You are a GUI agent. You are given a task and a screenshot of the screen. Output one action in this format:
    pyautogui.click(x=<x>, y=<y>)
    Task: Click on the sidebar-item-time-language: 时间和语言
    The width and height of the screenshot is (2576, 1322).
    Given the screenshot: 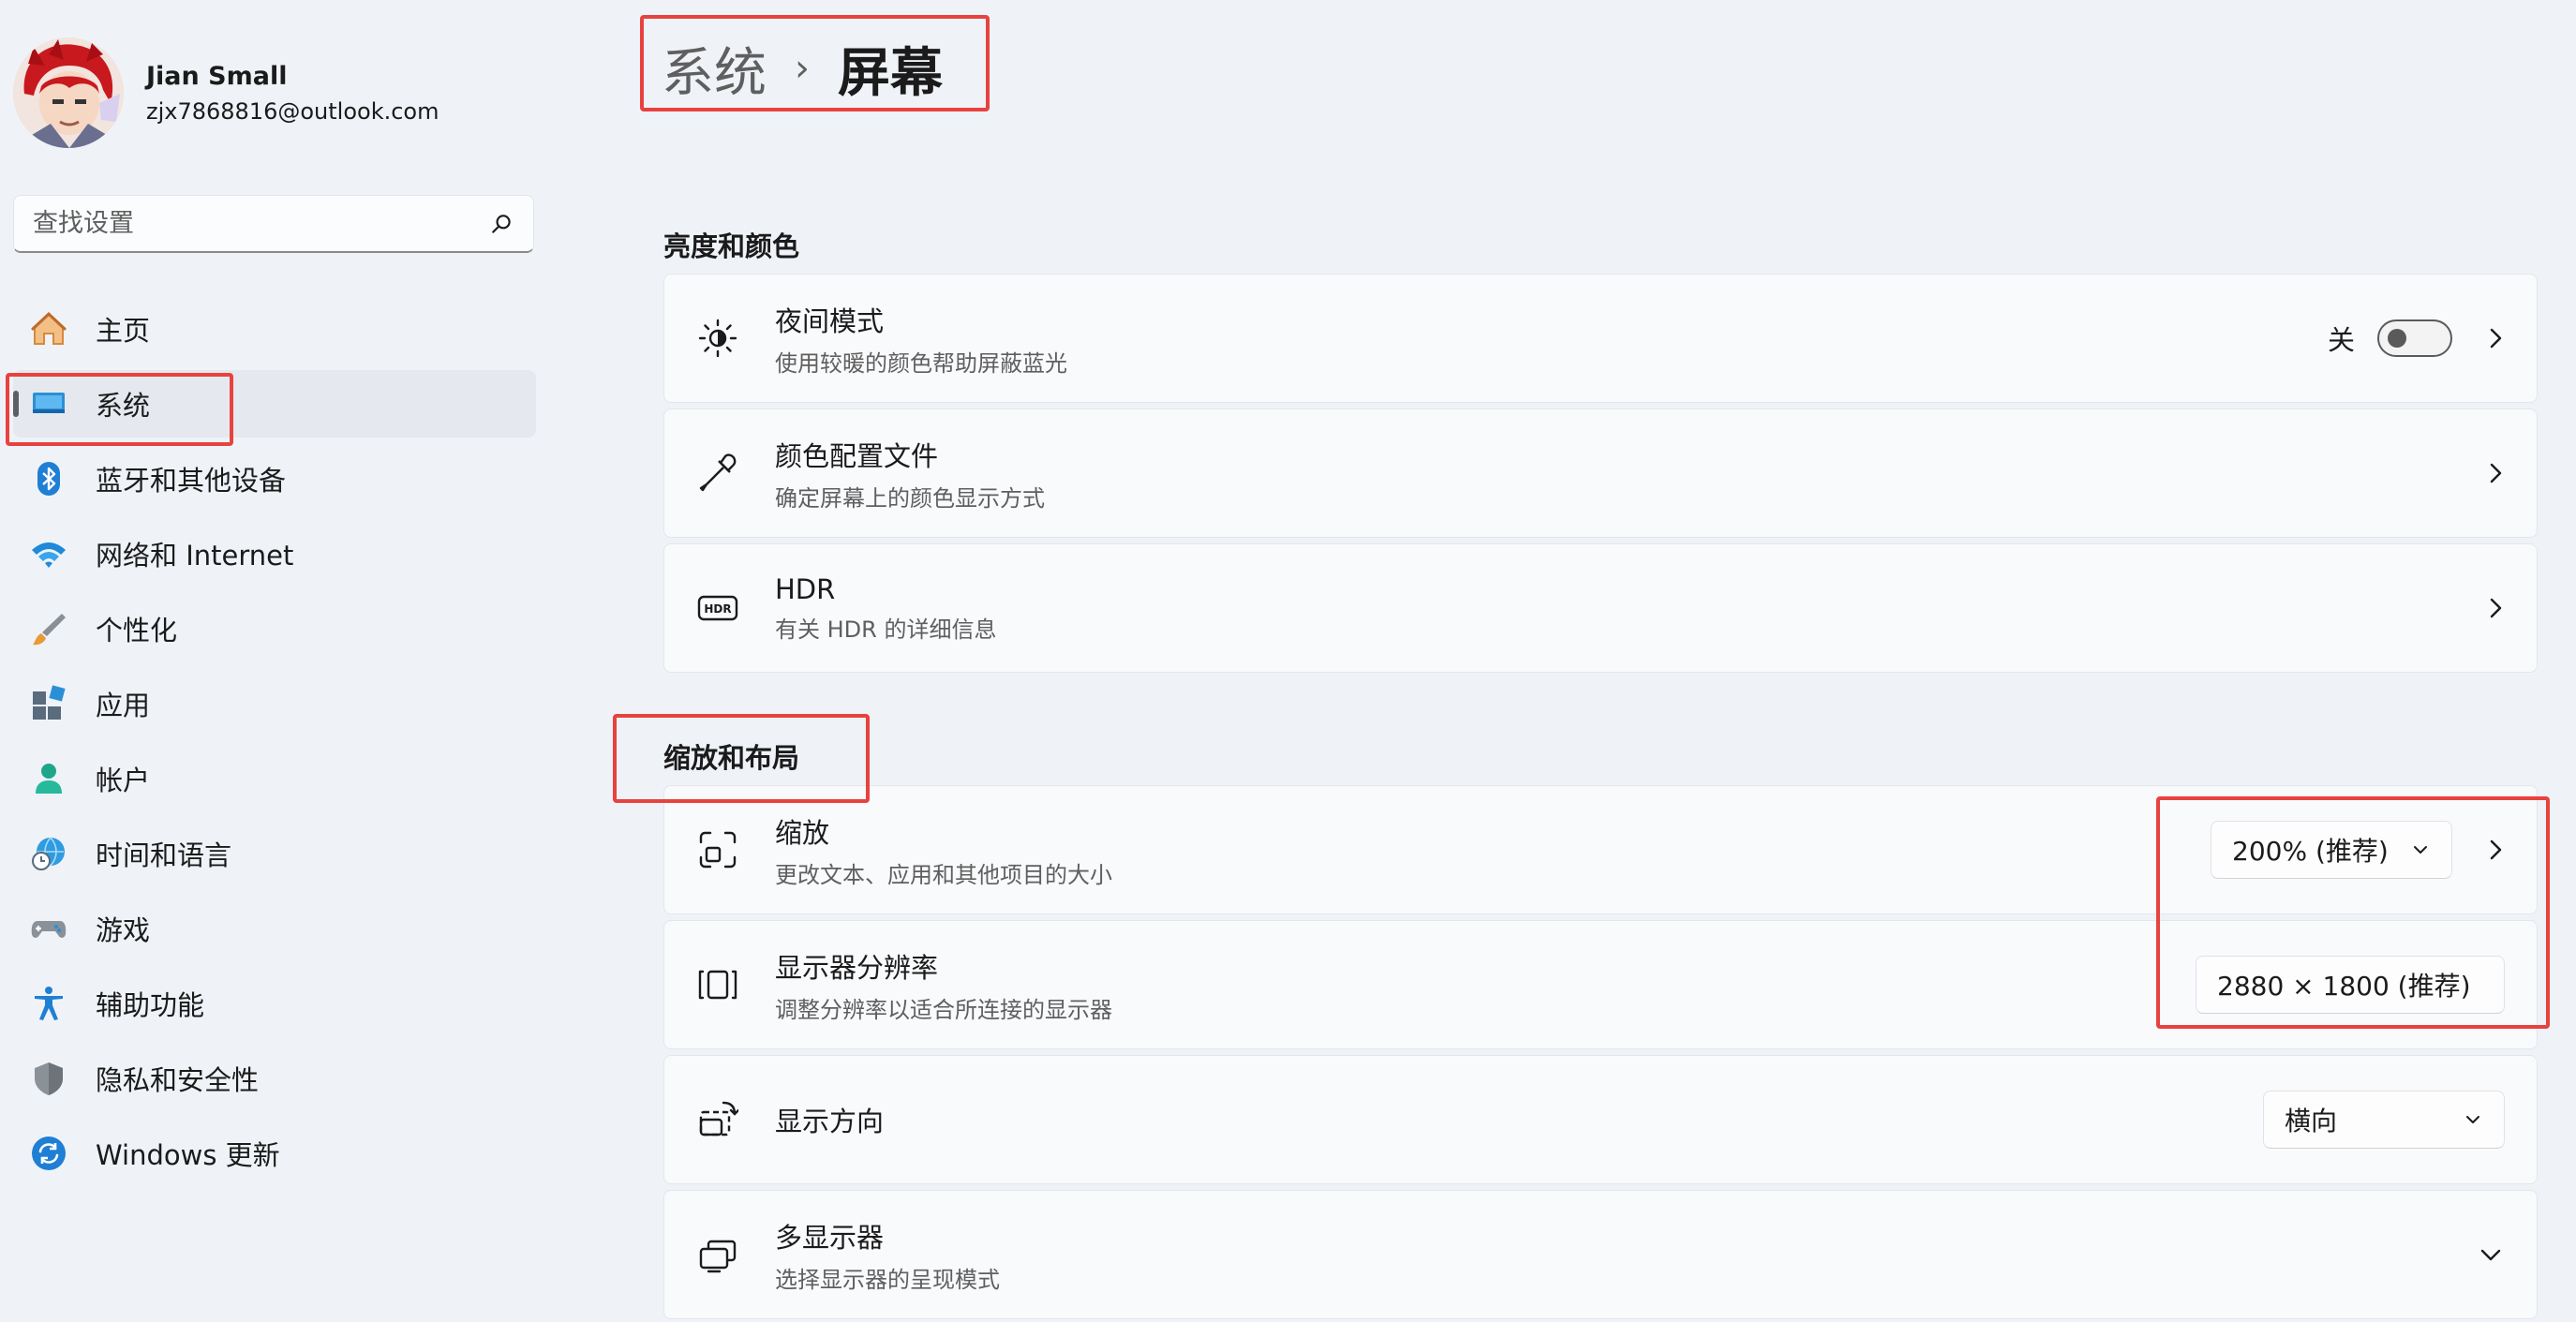 What is the action you would take?
    pyautogui.click(x=274, y=853)
    